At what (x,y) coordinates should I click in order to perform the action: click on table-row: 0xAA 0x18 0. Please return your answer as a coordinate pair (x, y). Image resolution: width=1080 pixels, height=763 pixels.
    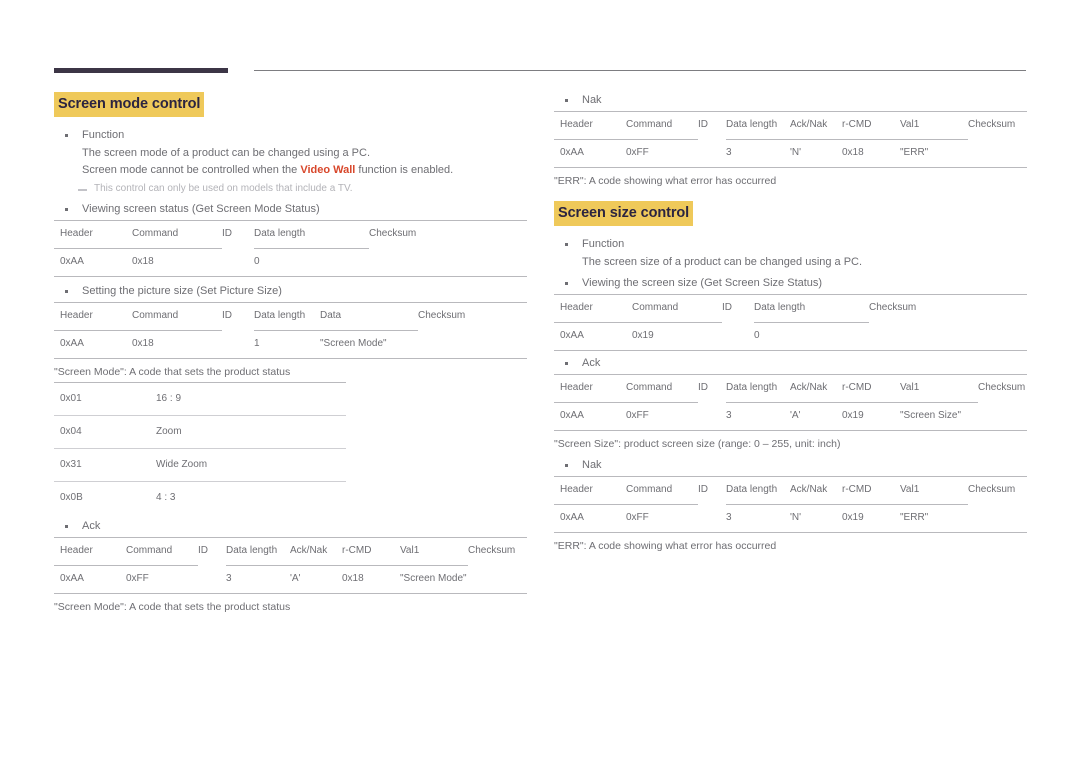
    Looking at the image, I should click on (290, 262).